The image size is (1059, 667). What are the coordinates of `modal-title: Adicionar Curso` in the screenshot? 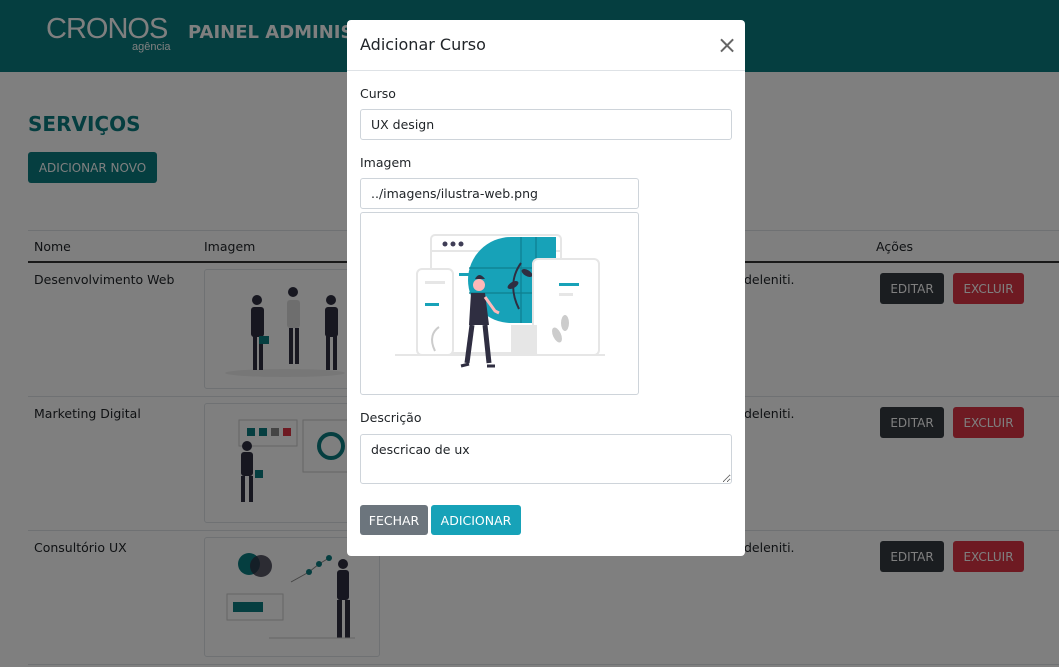 It's located at (423, 44).